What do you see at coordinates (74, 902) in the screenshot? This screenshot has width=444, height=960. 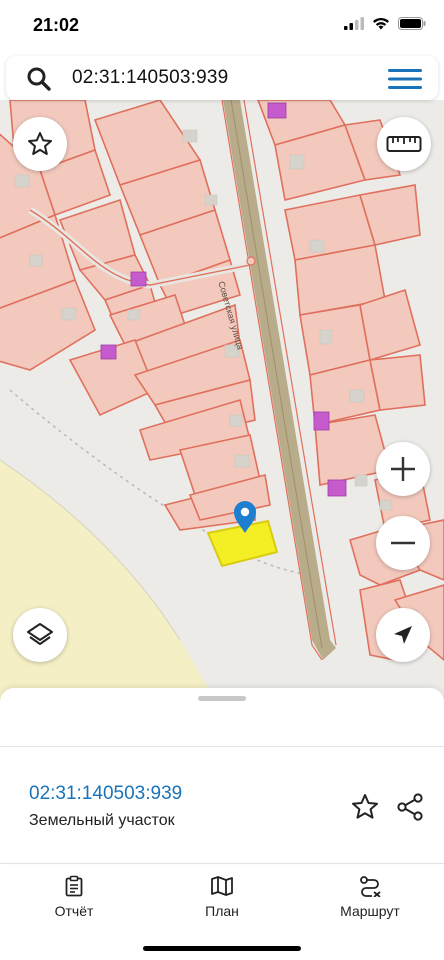 I see `tab-report: Отчёт` at bounding box center [74, 902].